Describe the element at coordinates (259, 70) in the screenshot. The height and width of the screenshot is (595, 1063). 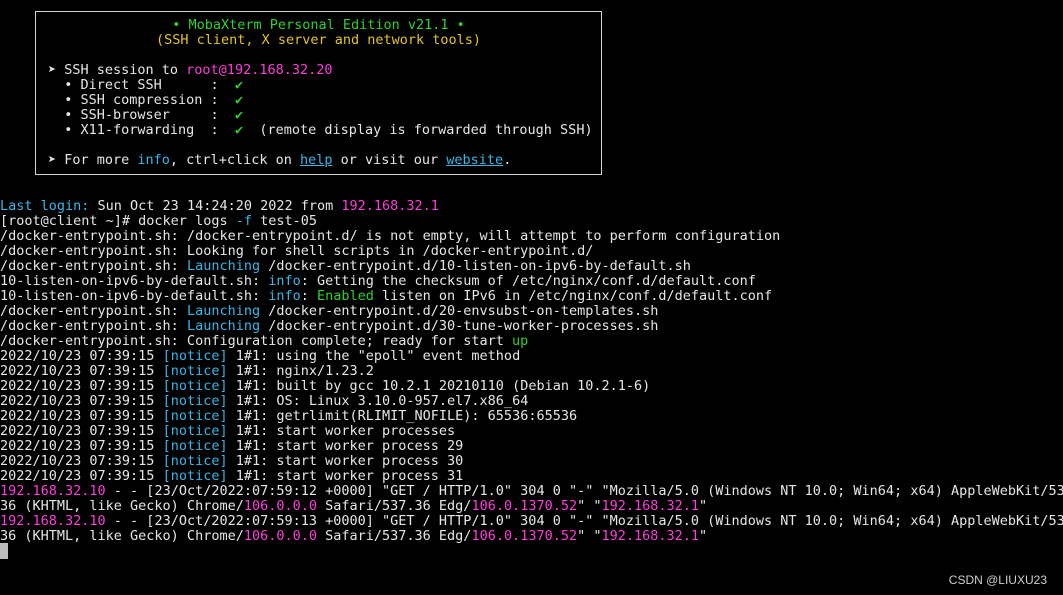
I see `session-host: root@192.168.32.20` at that location.